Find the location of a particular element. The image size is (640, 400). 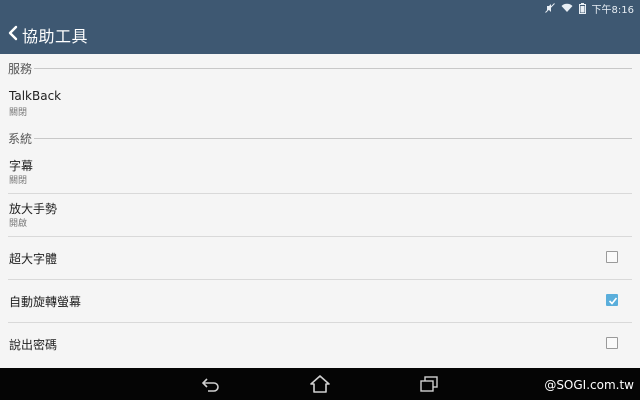

home-icon is located at coordinates (320, 384).